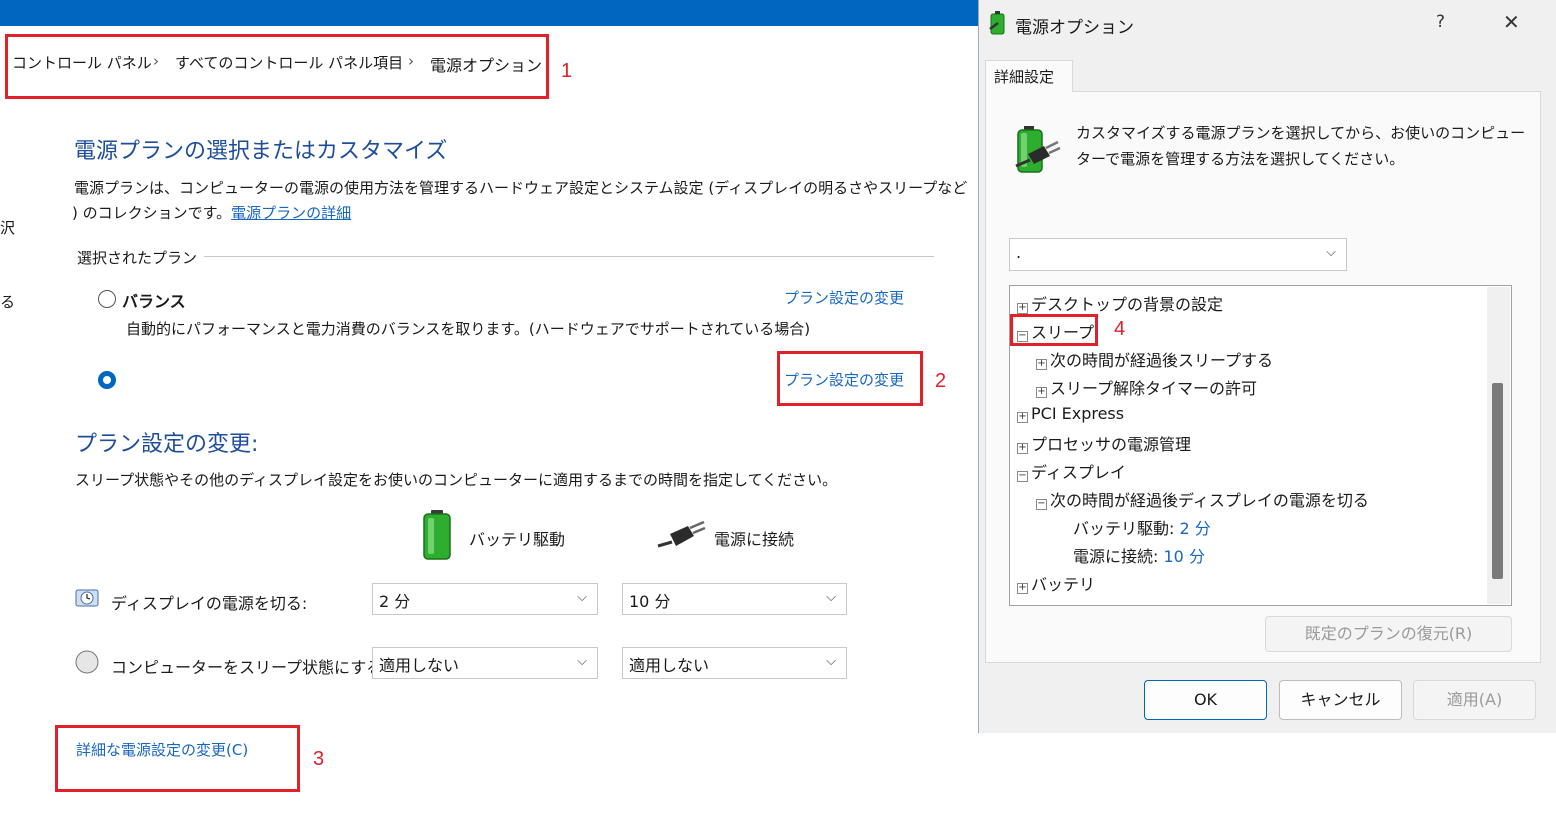  I want to click on dialog-intro-line1: カスタマイズする電源プランを選択してから、お使いのコンピュー, so click(1301, 133).